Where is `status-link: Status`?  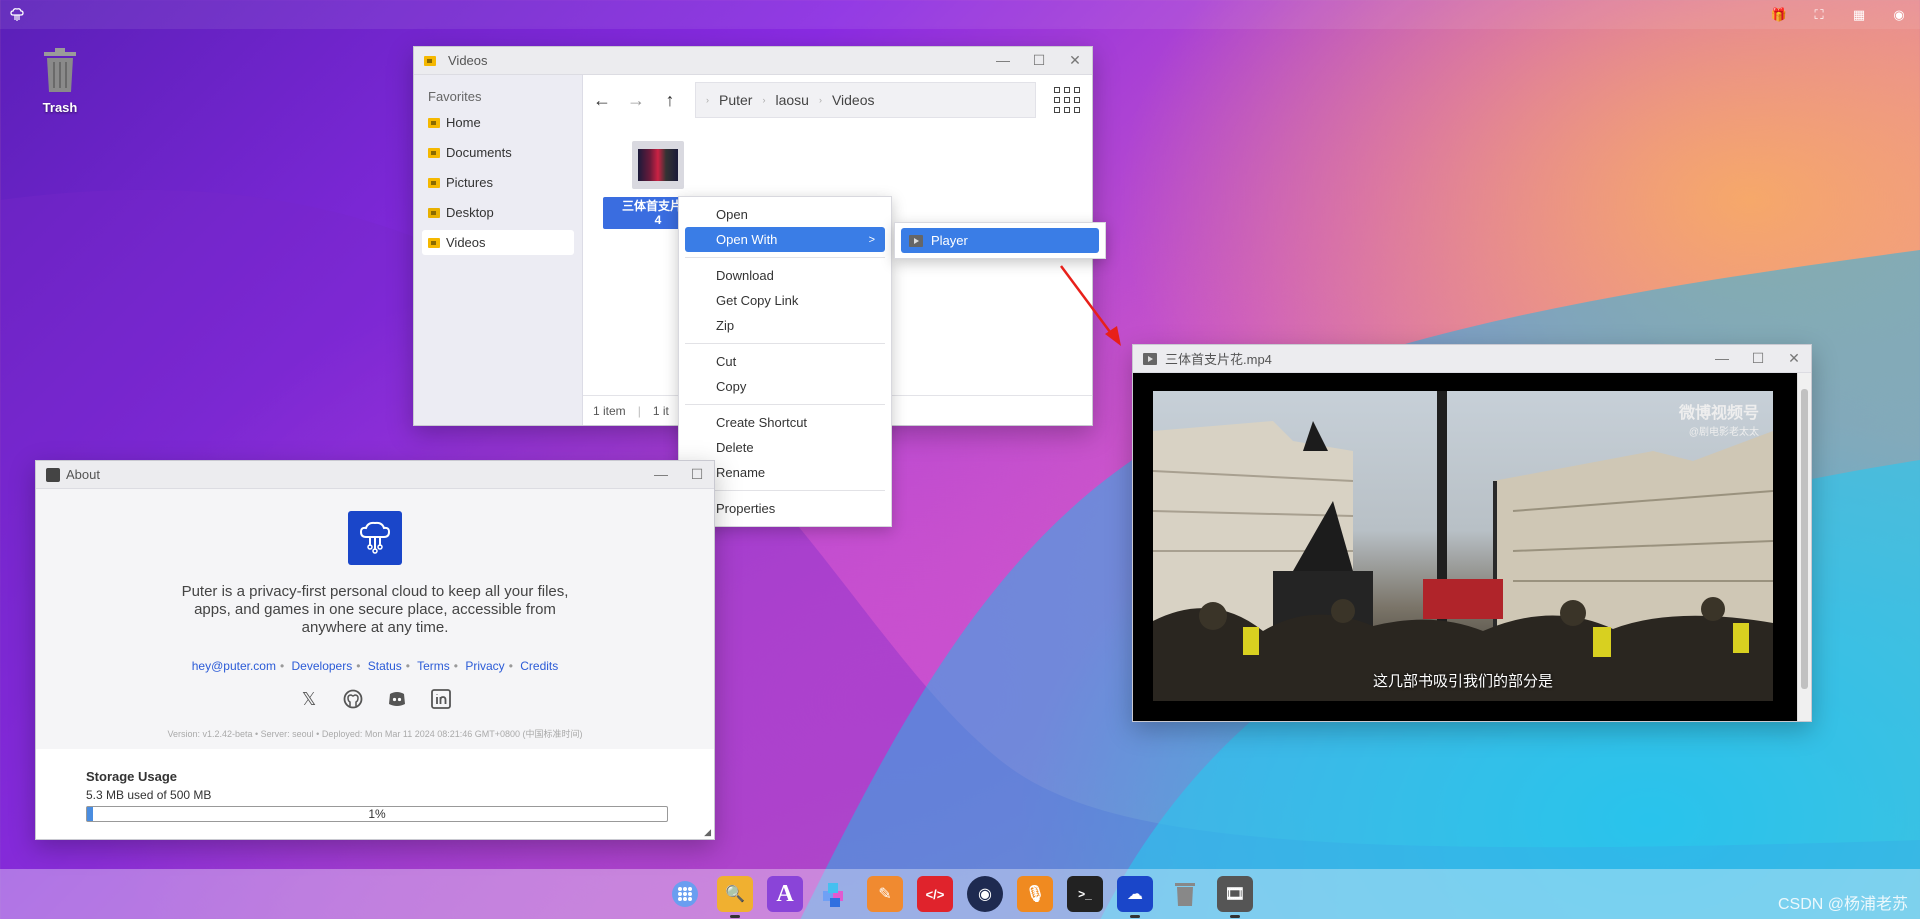
status-link: Status is located at coordinates (385, 666).